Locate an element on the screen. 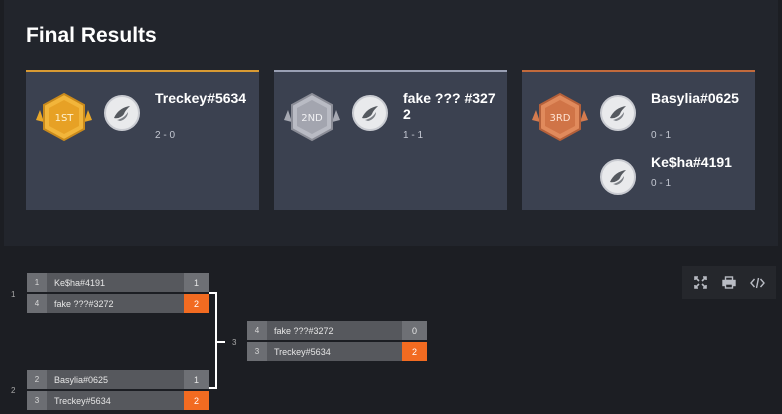  match-number: 3 is located at coordinates (234, 342).